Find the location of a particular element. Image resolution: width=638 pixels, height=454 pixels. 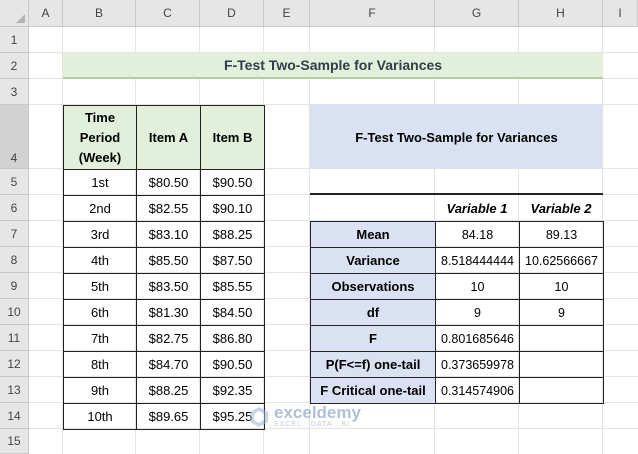

row-header-10: 10 is located at coordinates (14, 312).